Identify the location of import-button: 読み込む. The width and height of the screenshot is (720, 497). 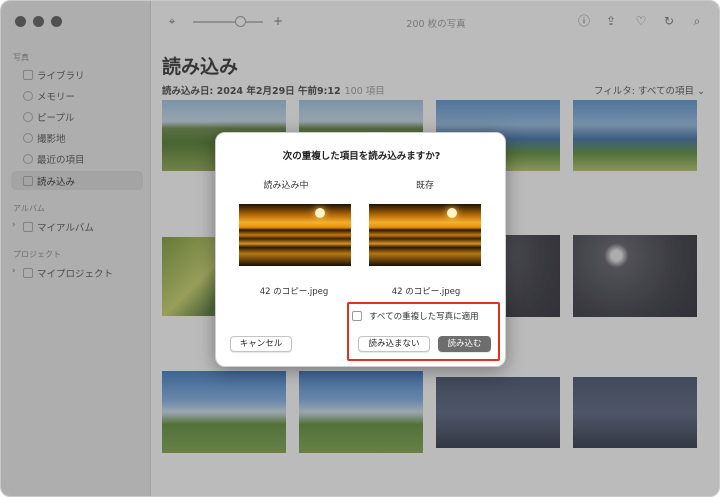
(464, 344).